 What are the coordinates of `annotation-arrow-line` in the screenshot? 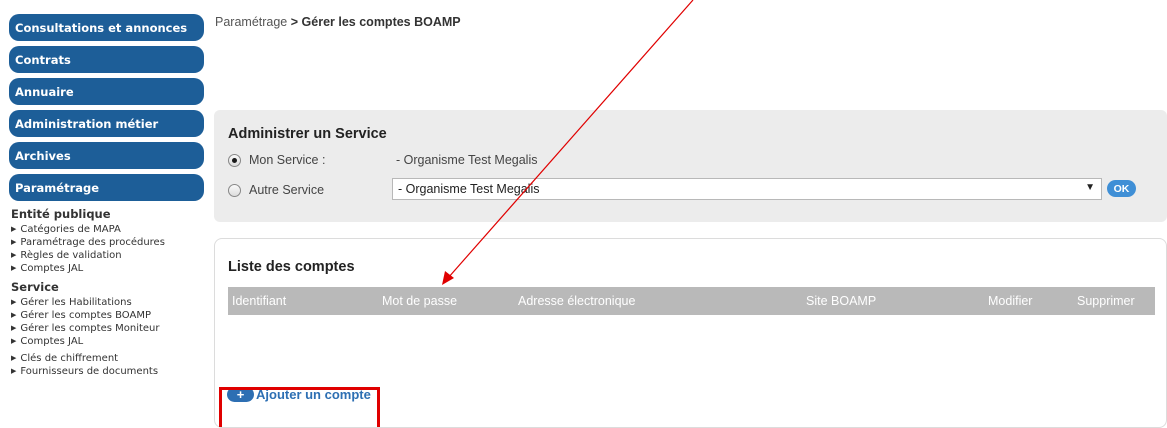 It's located at (570, 139).